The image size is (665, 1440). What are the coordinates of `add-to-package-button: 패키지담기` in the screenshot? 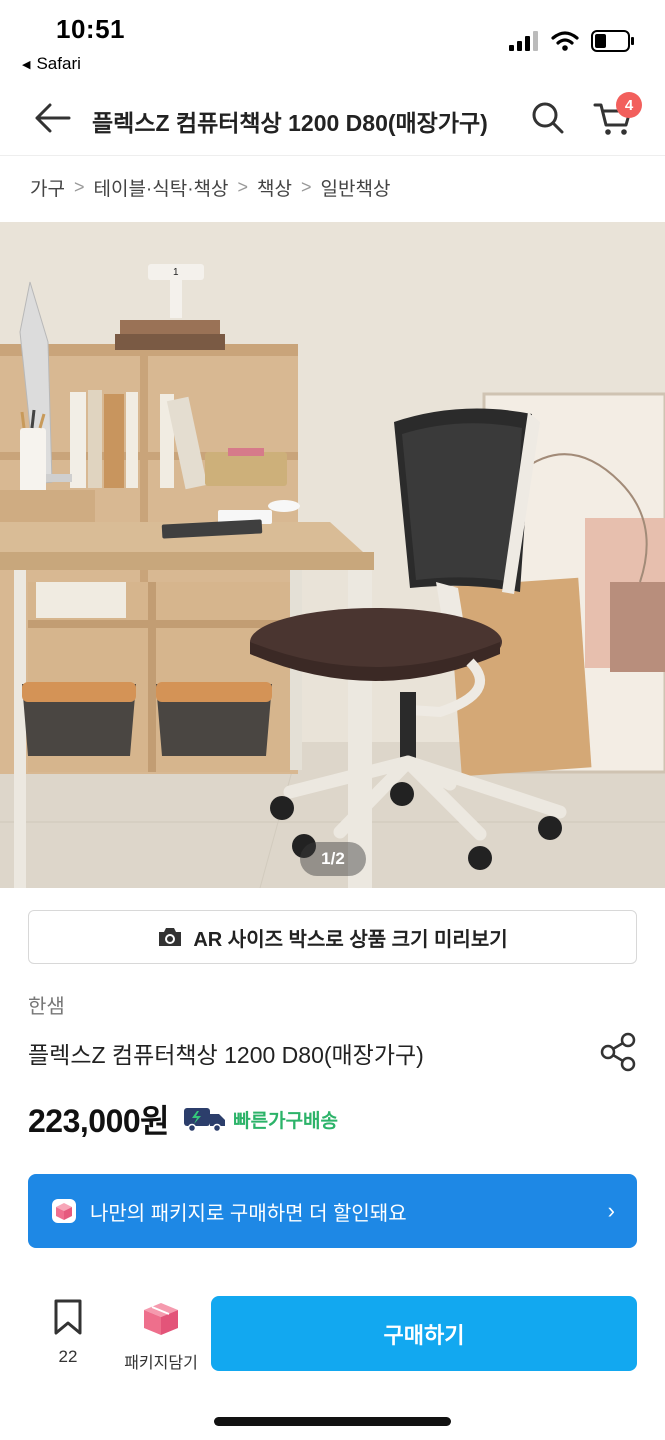 It's located at (161, 1343).